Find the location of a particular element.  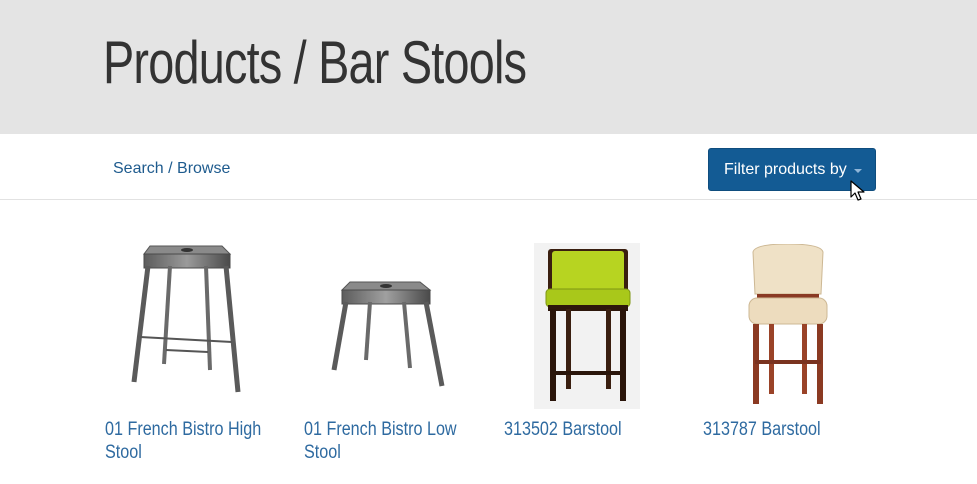

search-browse-link: Search / Browse is located at coordinates (171, 169).